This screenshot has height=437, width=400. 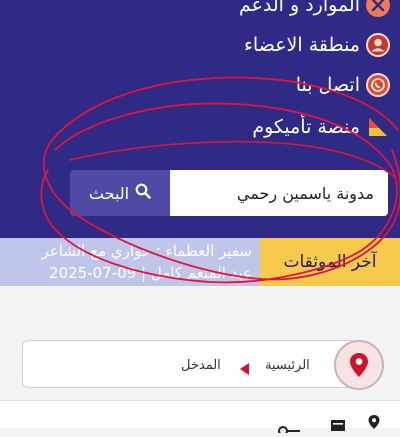 I want to click on menu-item-tamicom-platform: منصة تأميكوم, so click(x=321, y=127).